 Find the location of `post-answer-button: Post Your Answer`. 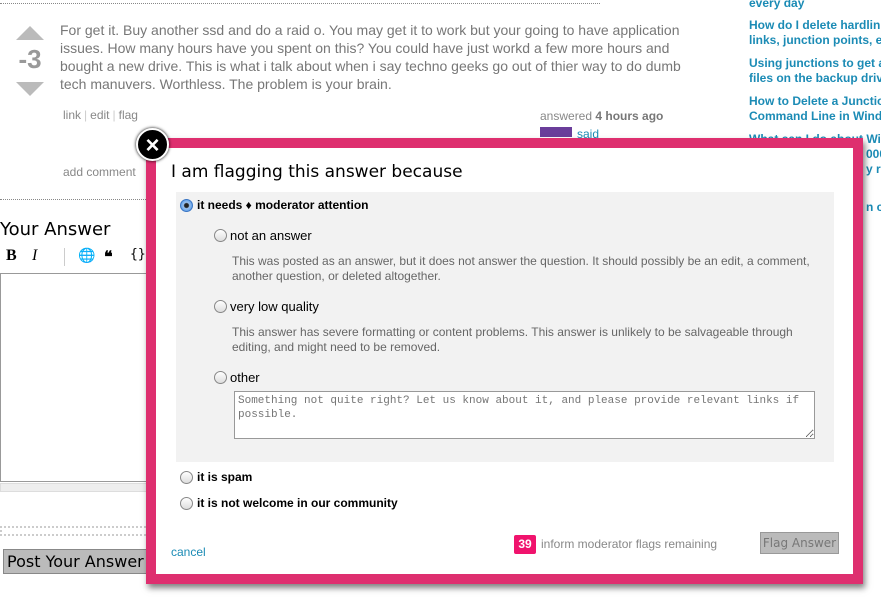

post-answer-button: Post Your Answer is located at coordinates (78, 561).